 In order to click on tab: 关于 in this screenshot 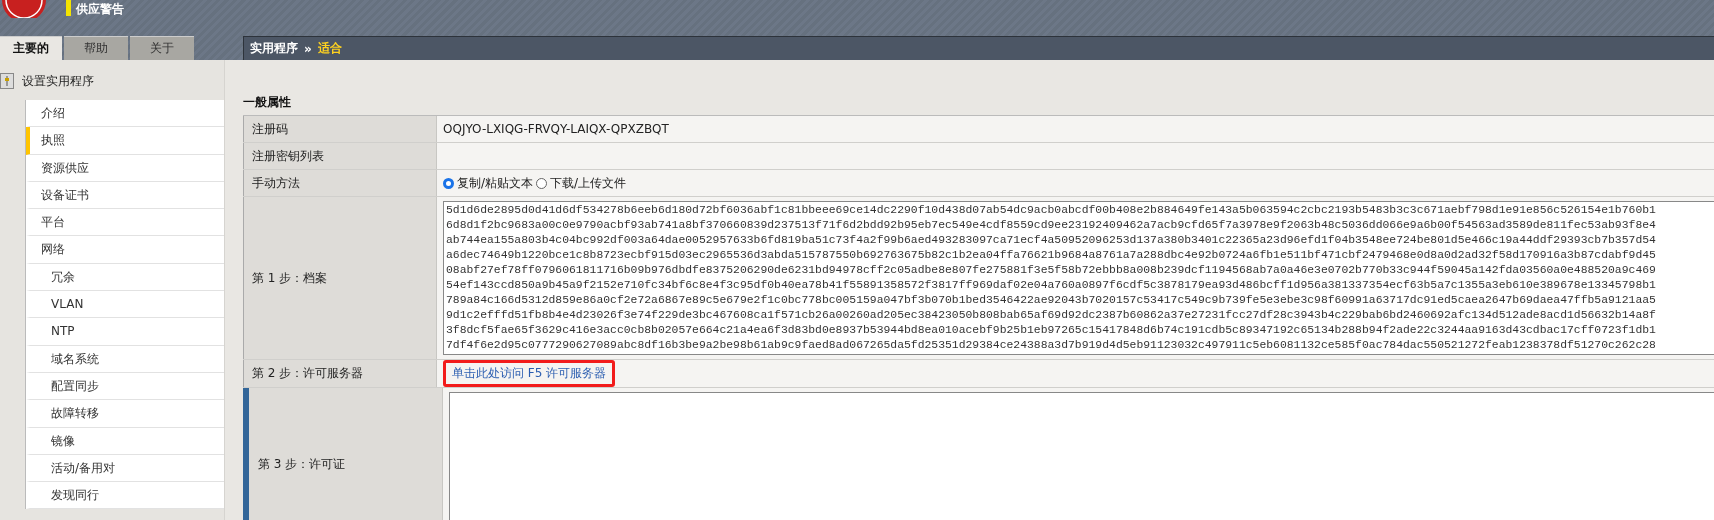, I will do `click(162, 48)`.